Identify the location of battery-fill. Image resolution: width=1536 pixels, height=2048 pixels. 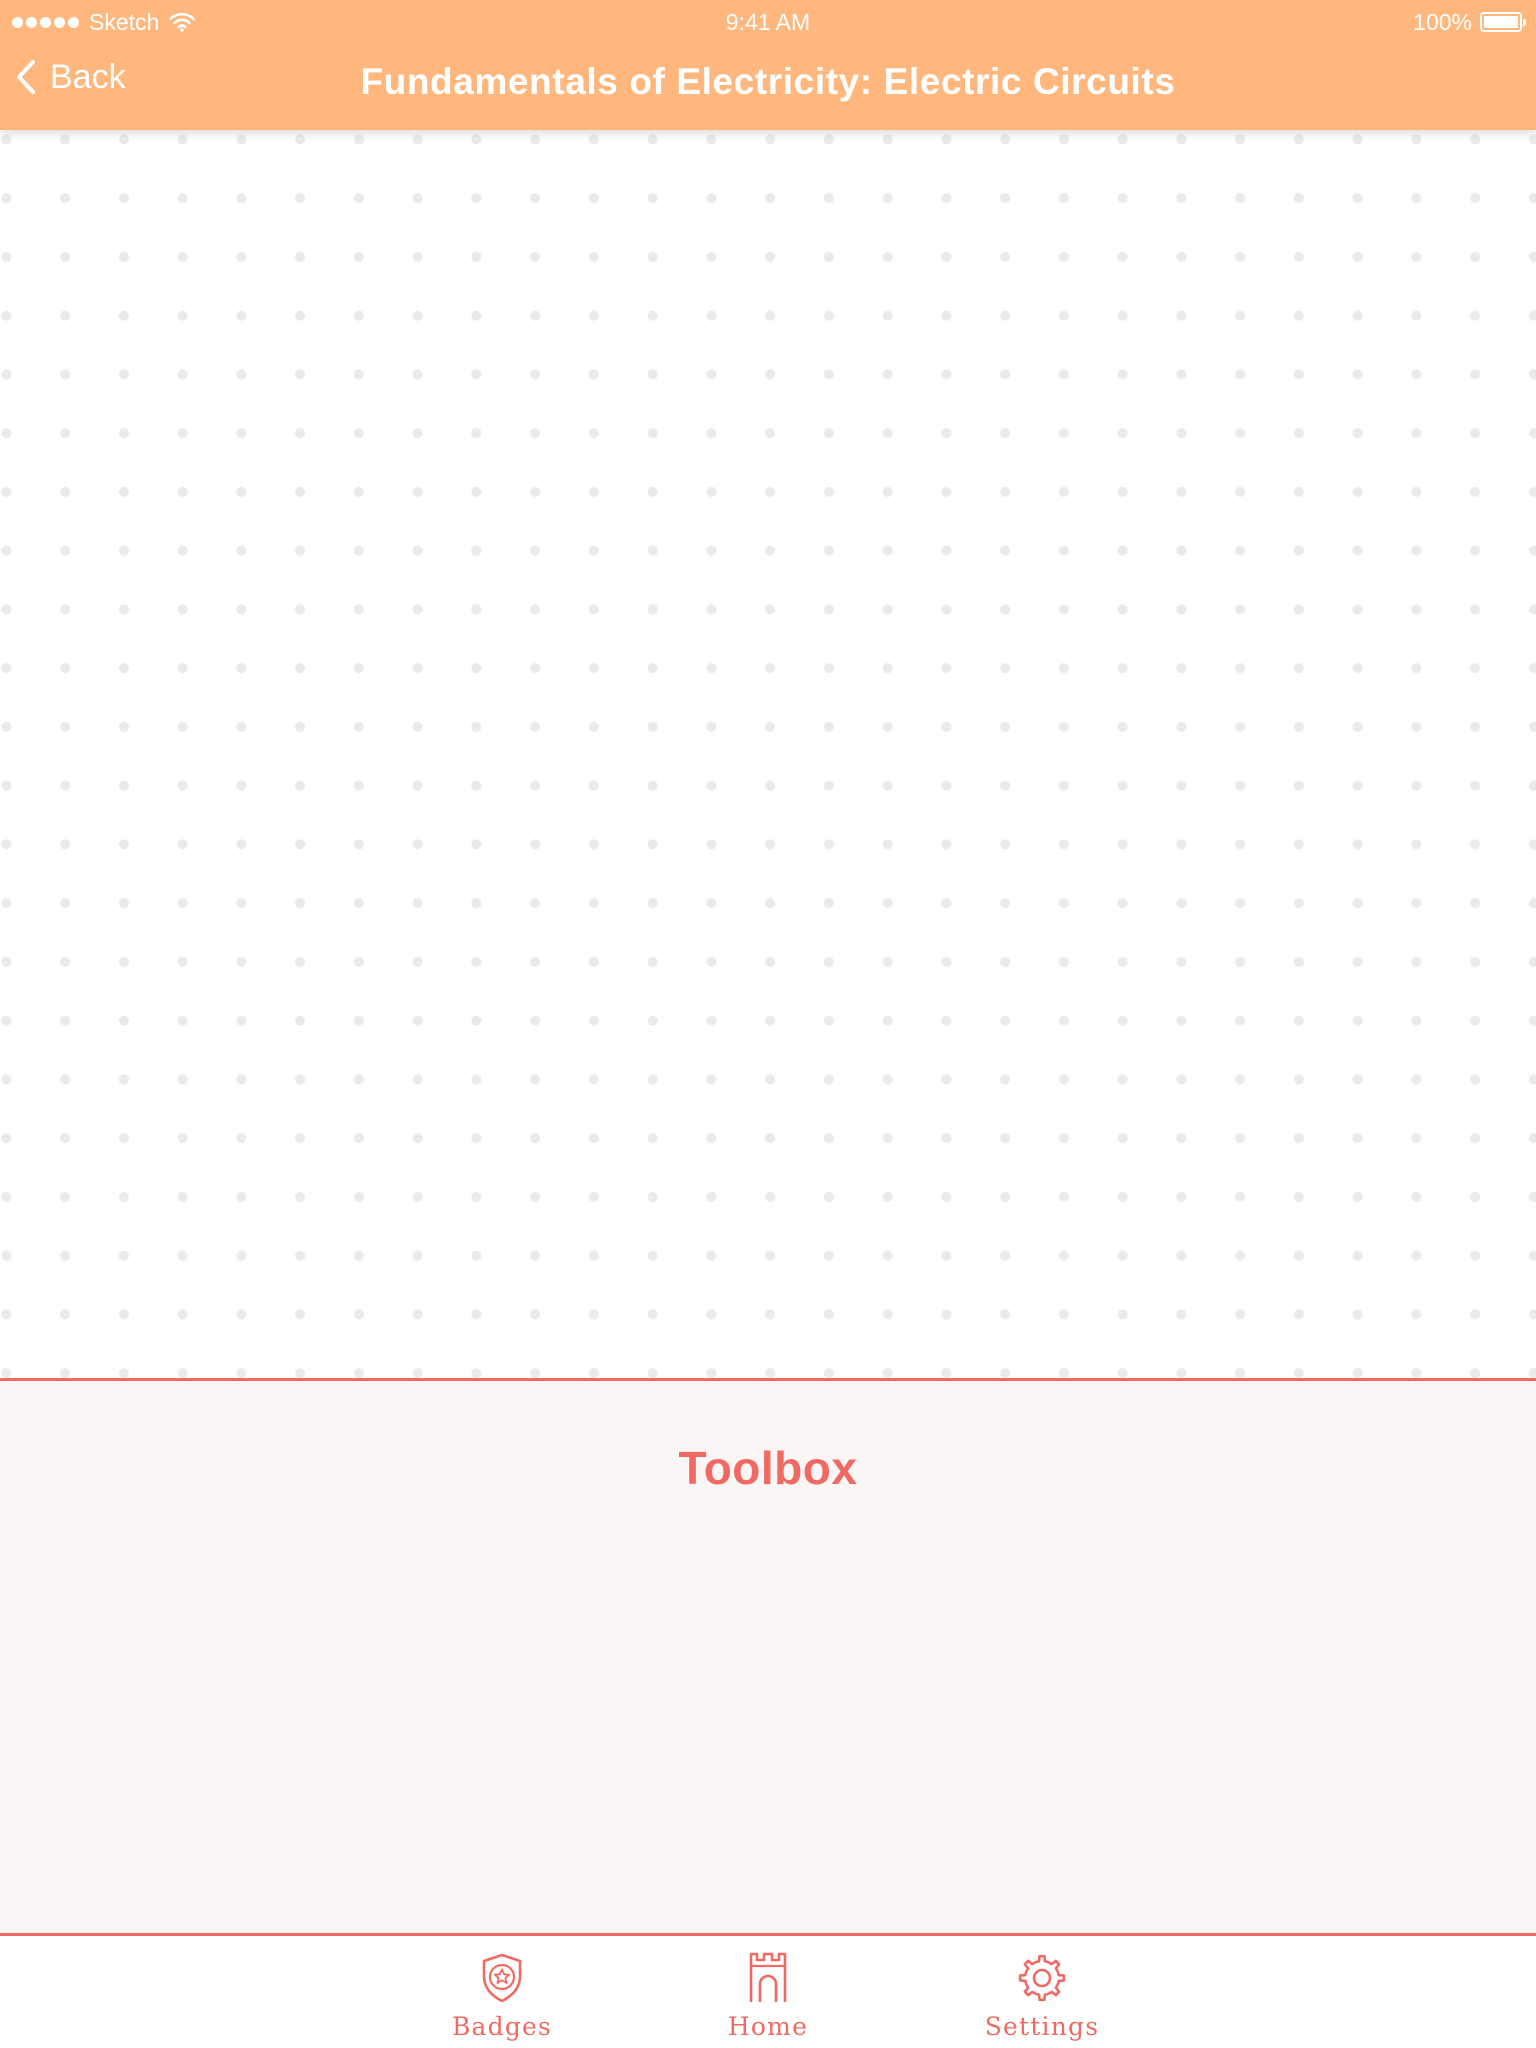
(1501, 22).